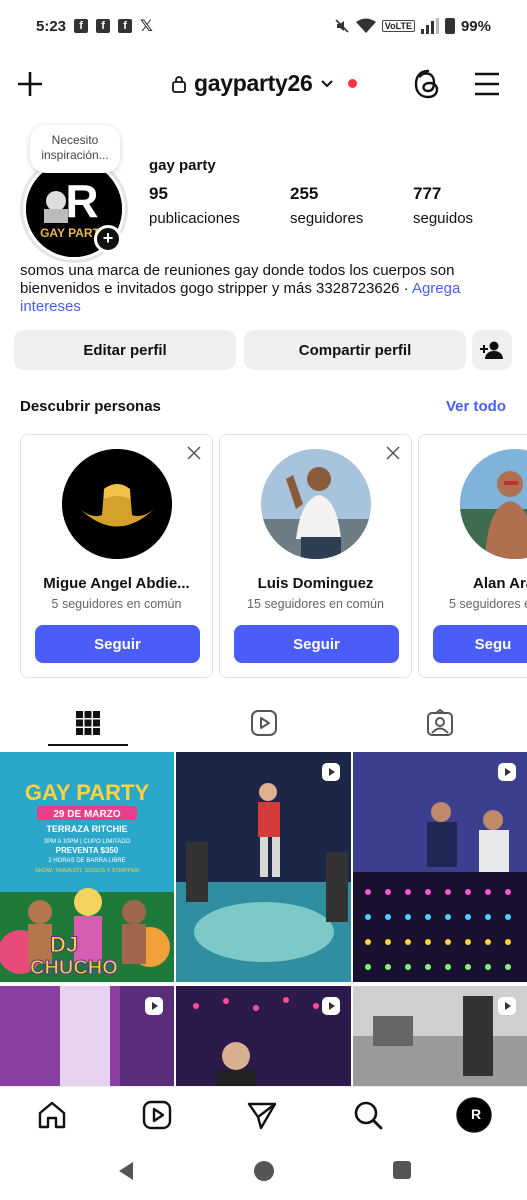 The height and width of the screenshot is (1200, 527). I want to click on wifi-icon, so click(365, 25).